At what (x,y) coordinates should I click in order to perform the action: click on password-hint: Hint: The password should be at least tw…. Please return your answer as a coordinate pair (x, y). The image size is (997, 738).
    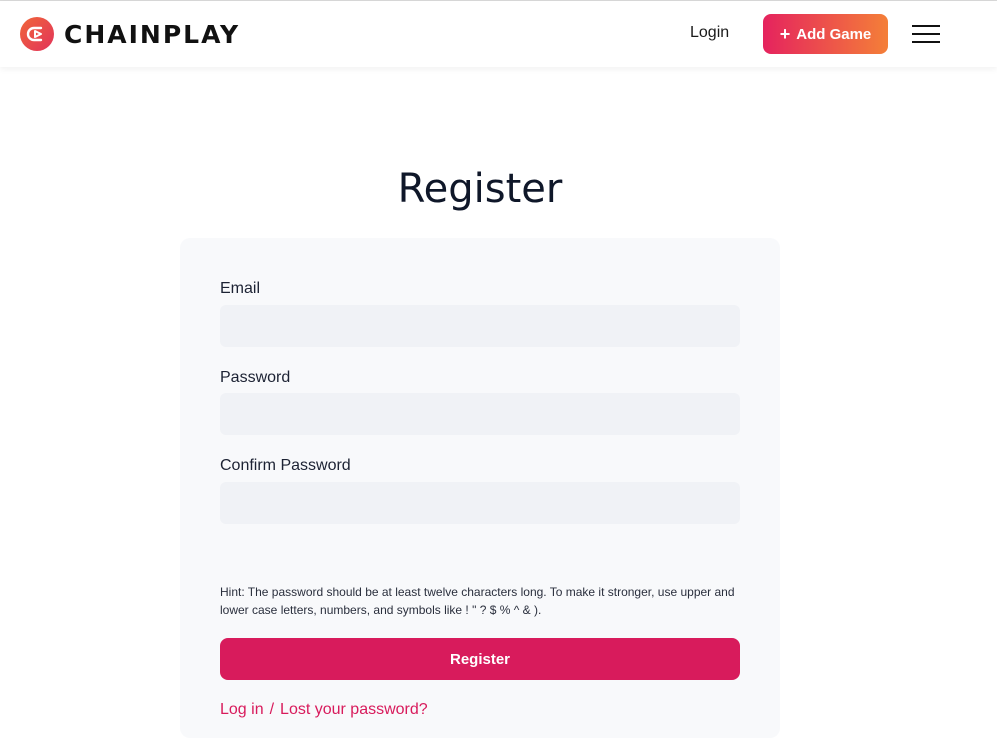
    Looking at the image, I should click on (477, 601).